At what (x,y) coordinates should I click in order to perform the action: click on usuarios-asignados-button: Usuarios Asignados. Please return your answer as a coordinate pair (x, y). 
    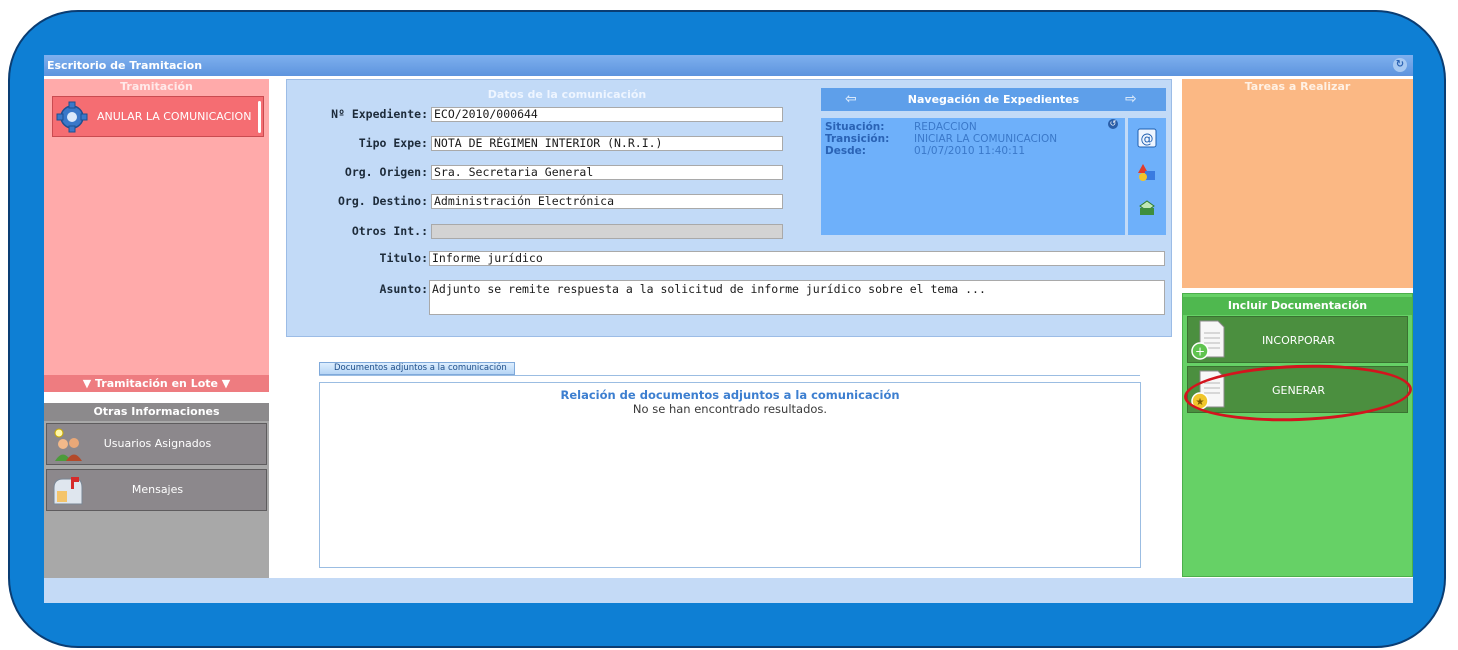
    Looking at the image, I should click on (156, 444).